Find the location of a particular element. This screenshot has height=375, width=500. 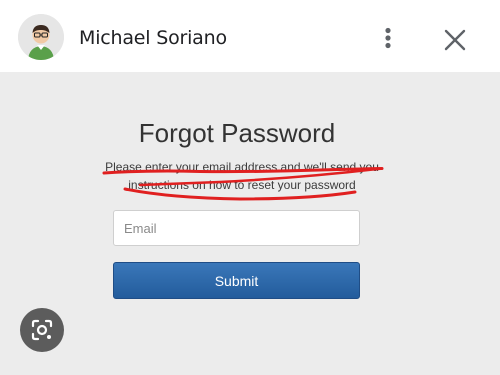

contact-name: Michael Soriano is located at coordinates (153, 38).